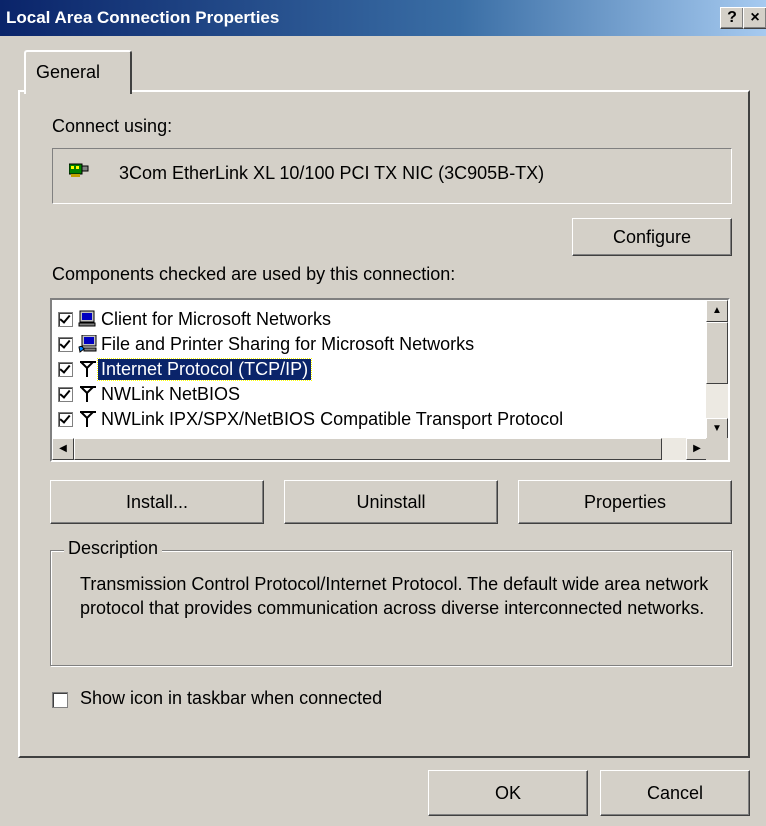 Image resolution: width=766 pixels, height=826 pixels. What do you see at coordinates (113, 548) in the screenshot?
I see `description-legend: Description` at bounding box center [113, 548].